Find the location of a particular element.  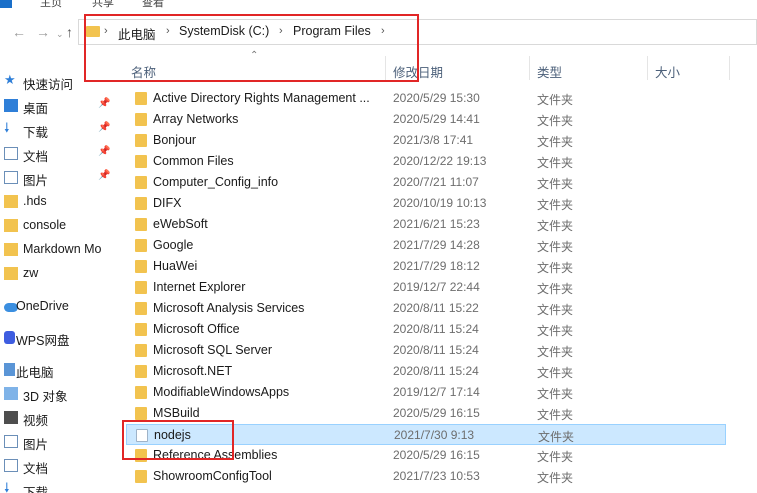

tab-home: 主页 is located at coordinates (51, 5).